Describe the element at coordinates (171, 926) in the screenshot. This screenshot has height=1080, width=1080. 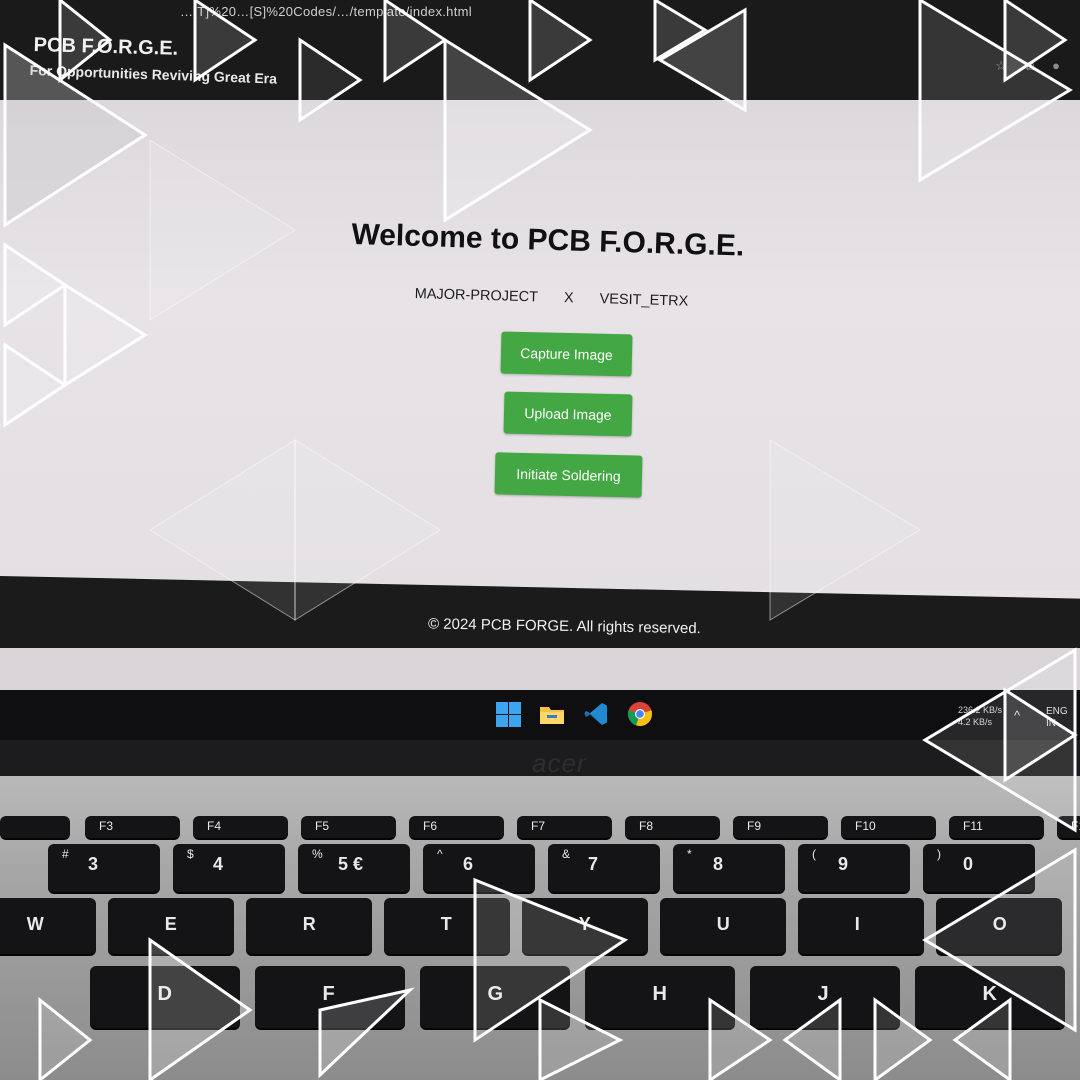
I see `key-e: E` at that location.